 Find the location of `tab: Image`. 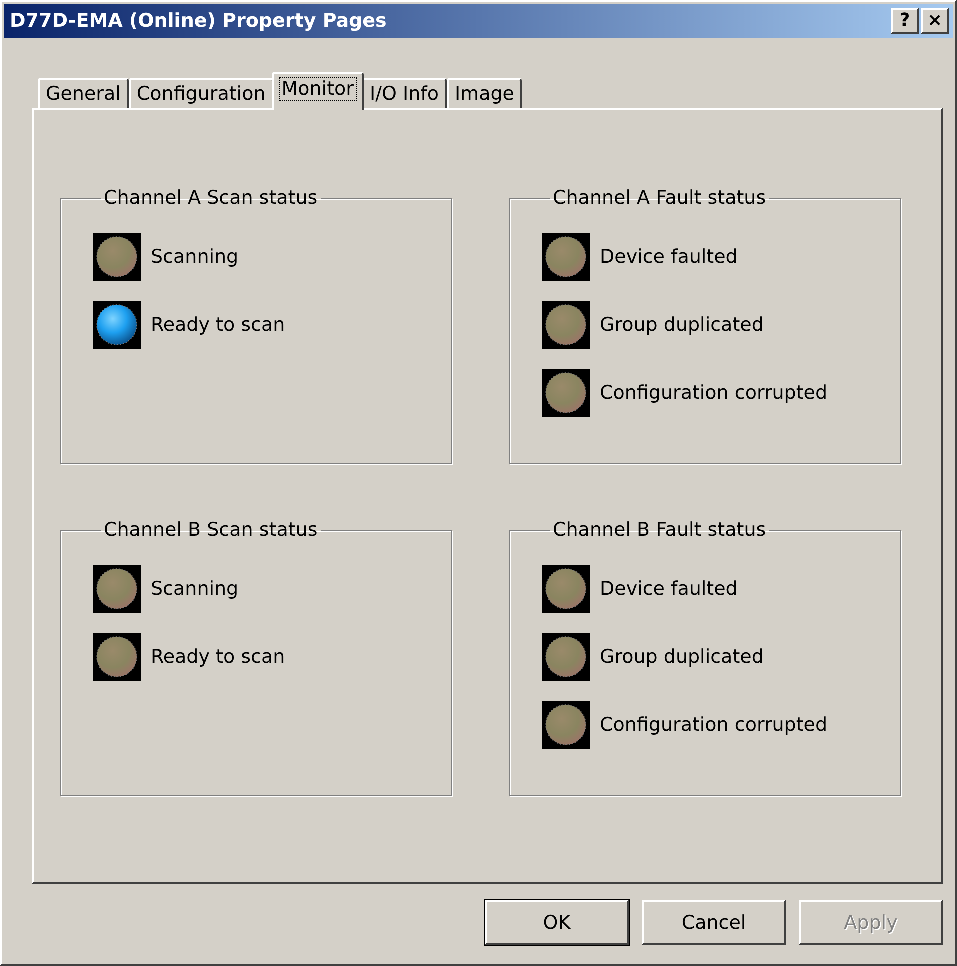

tab: Image is located at coordinates (484, 93).